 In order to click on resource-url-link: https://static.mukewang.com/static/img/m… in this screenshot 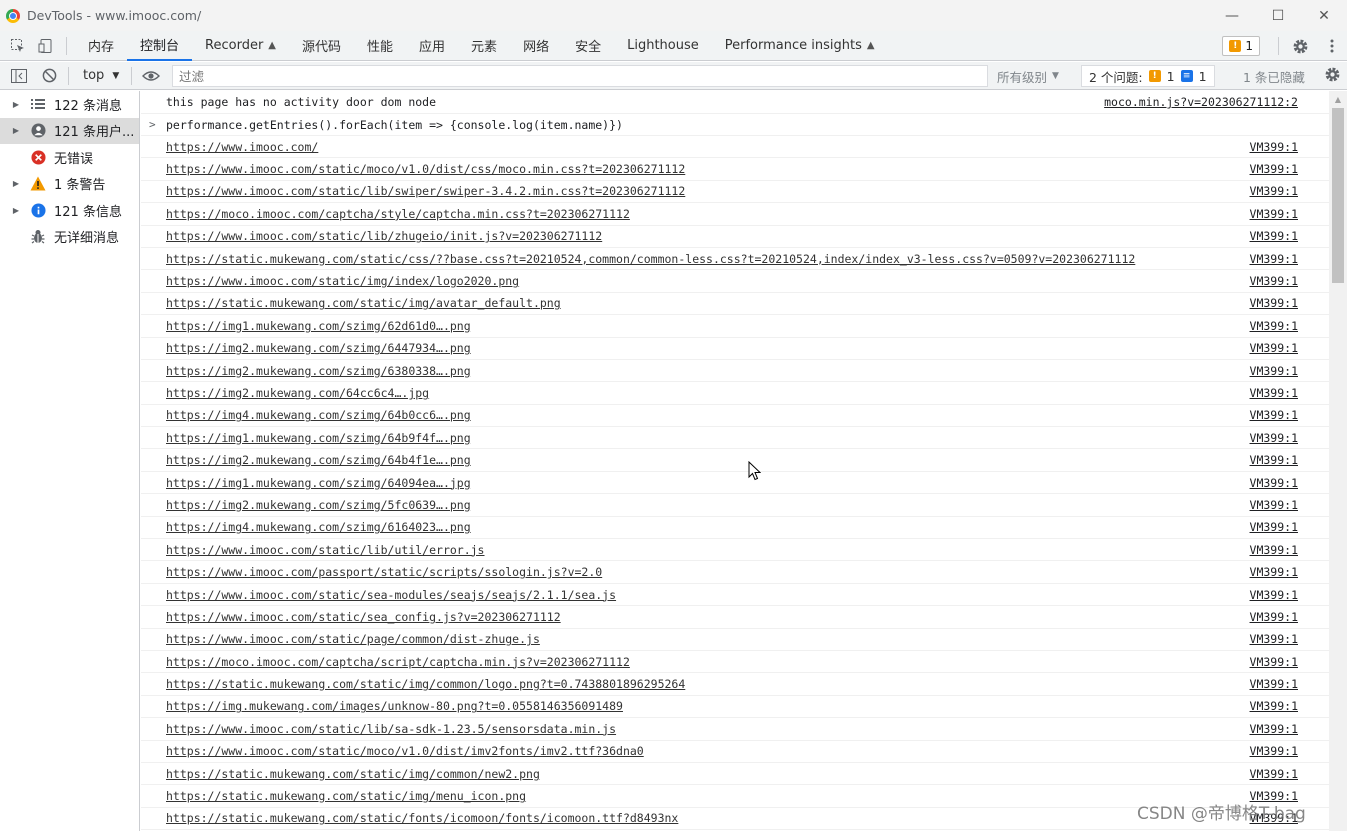, I will do `click(346, 796)`.